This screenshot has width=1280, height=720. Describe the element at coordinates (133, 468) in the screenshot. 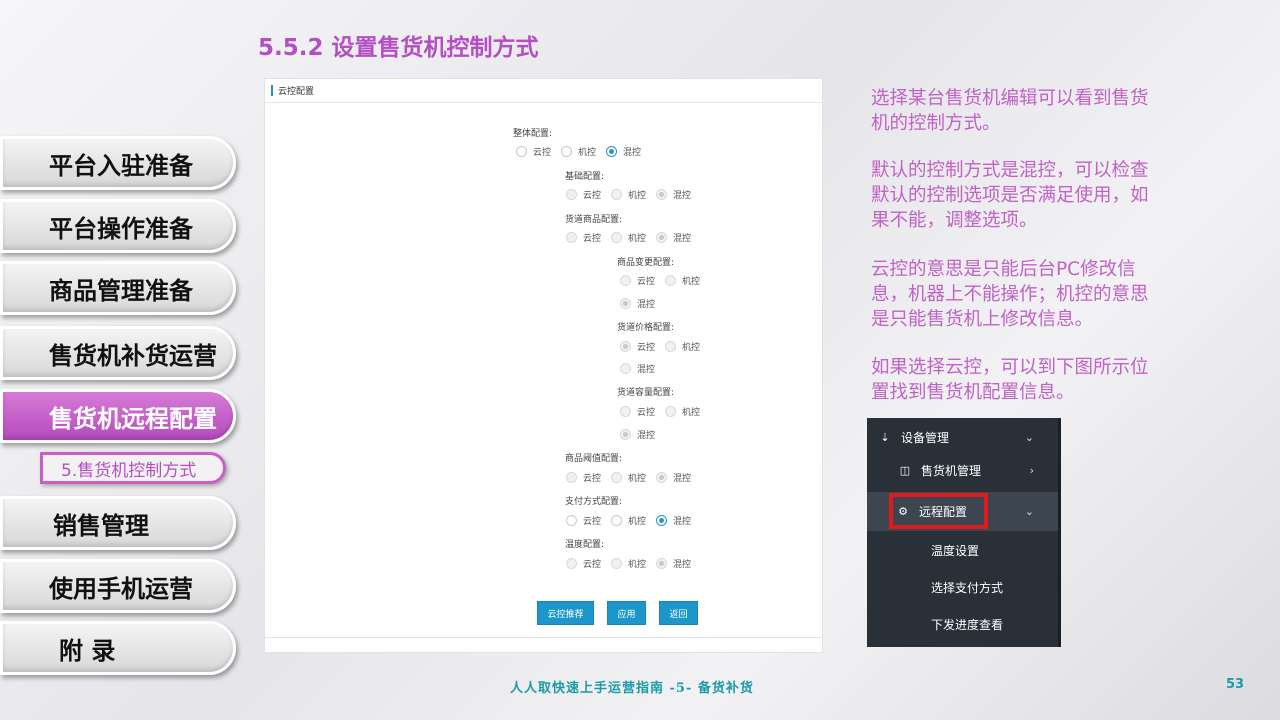

I see `nav-subitem-control-mode: 5.售货机控制方式` at that location.